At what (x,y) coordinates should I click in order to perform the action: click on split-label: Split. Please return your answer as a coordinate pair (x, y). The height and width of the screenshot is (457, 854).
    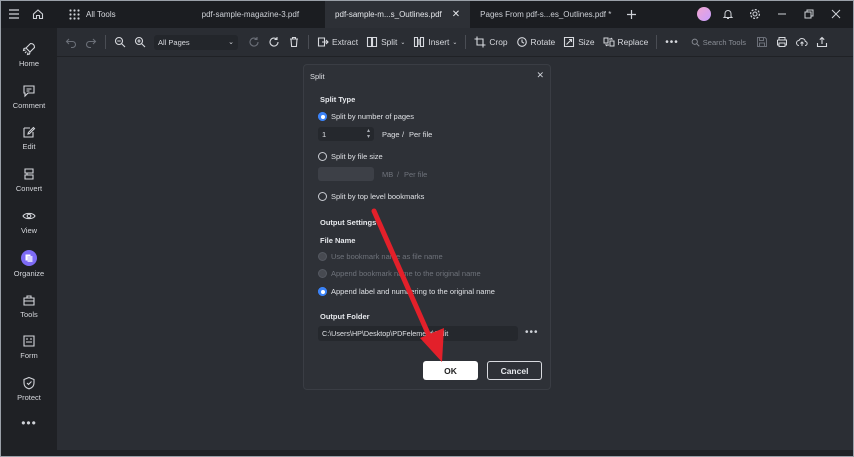
    Looking at the image, I should click on (389, 42).